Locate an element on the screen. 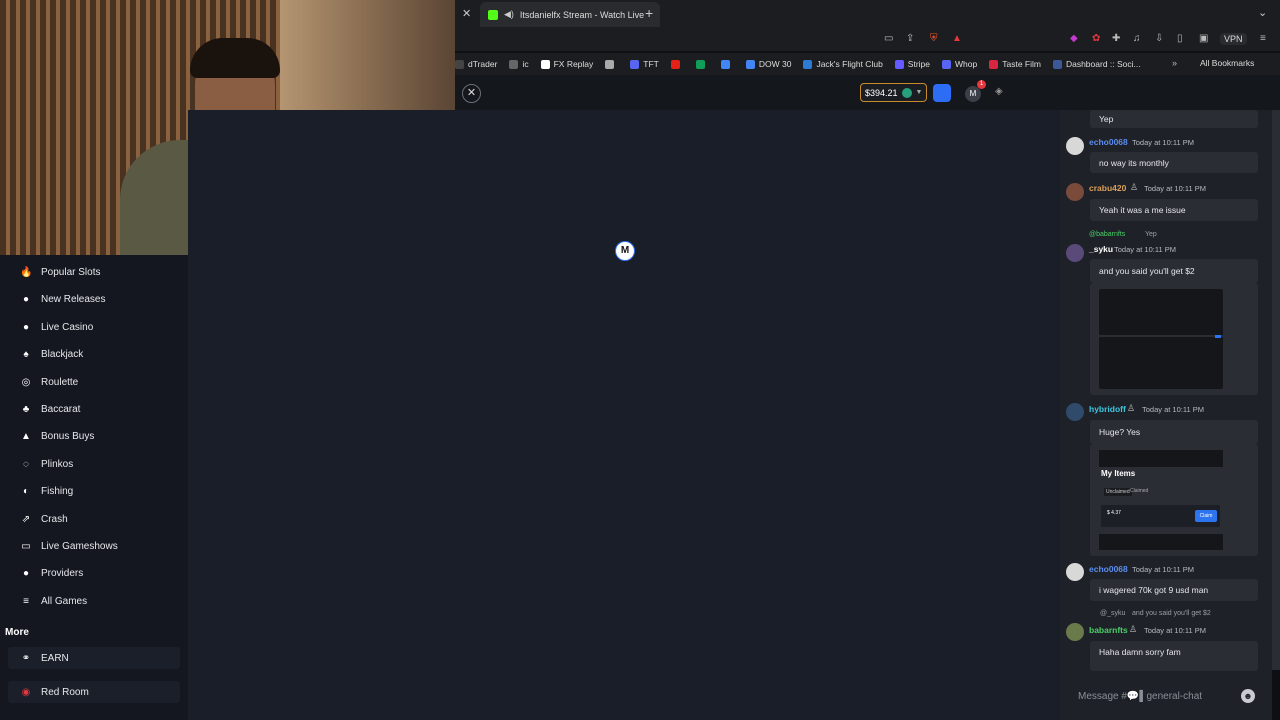 The height and width of the screenshot is (720, 1280). chevron-down-icon: ▼ is located at coordinates (919, 92).